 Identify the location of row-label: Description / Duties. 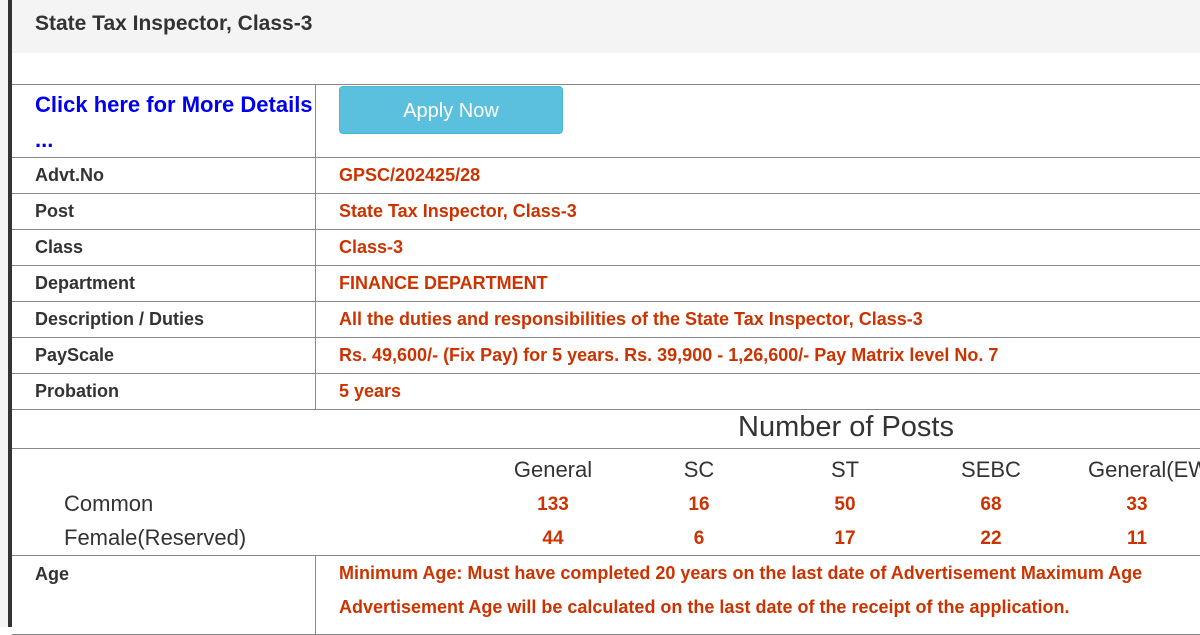
(164, 320).